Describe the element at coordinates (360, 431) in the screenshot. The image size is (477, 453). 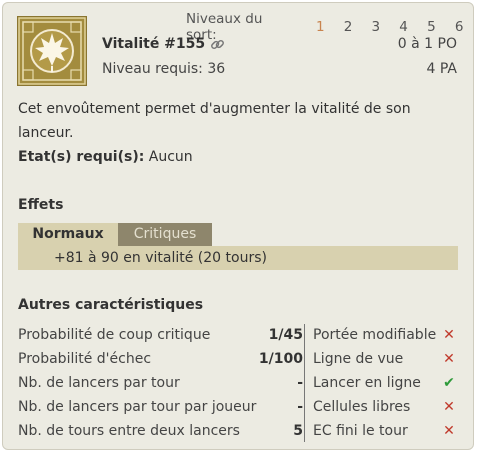
I see `flag-label: EC fini le tour` at that location.